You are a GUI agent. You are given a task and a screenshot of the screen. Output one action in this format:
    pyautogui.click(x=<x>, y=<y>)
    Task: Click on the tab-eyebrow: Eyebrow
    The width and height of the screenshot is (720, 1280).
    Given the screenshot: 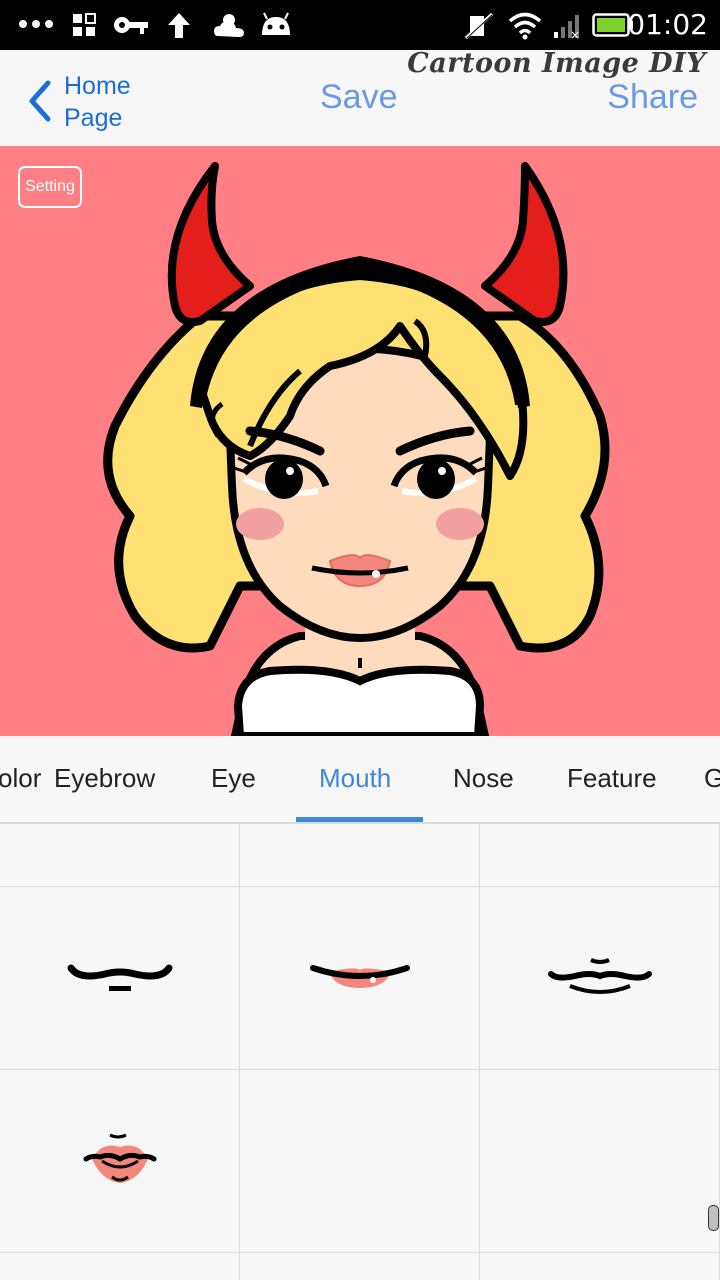 What is the action you would take?
    pyautogui.click(x=104, y=779)
    